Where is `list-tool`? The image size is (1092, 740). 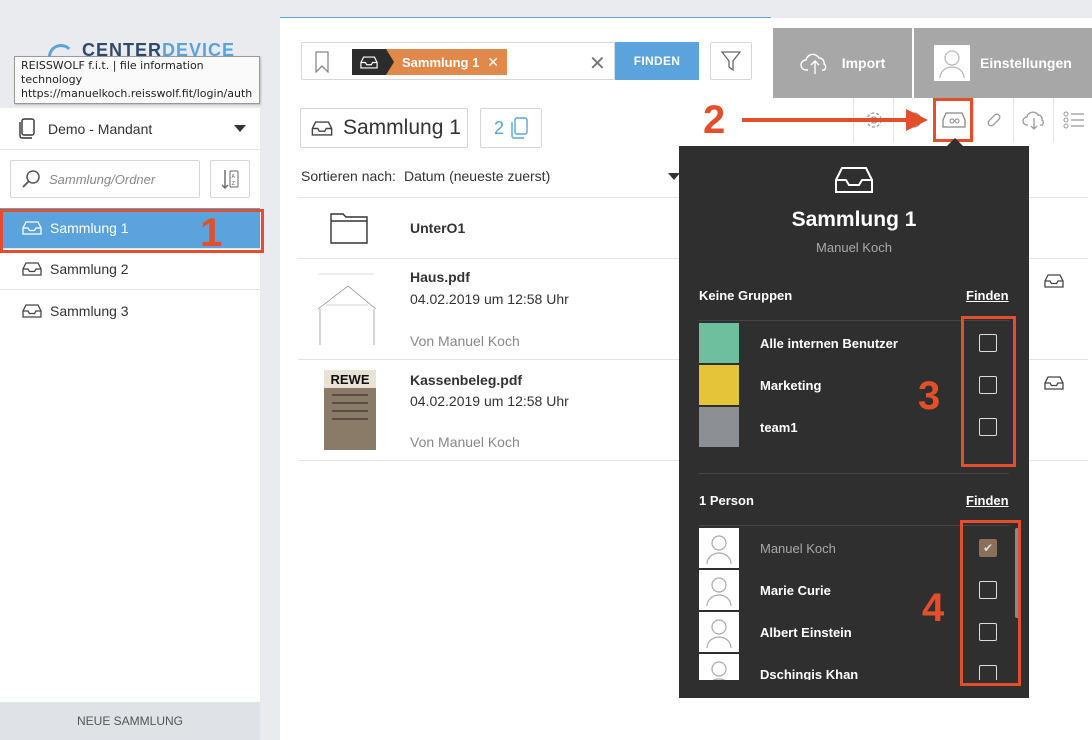
list-tool is located at coordinates (1072, 120).